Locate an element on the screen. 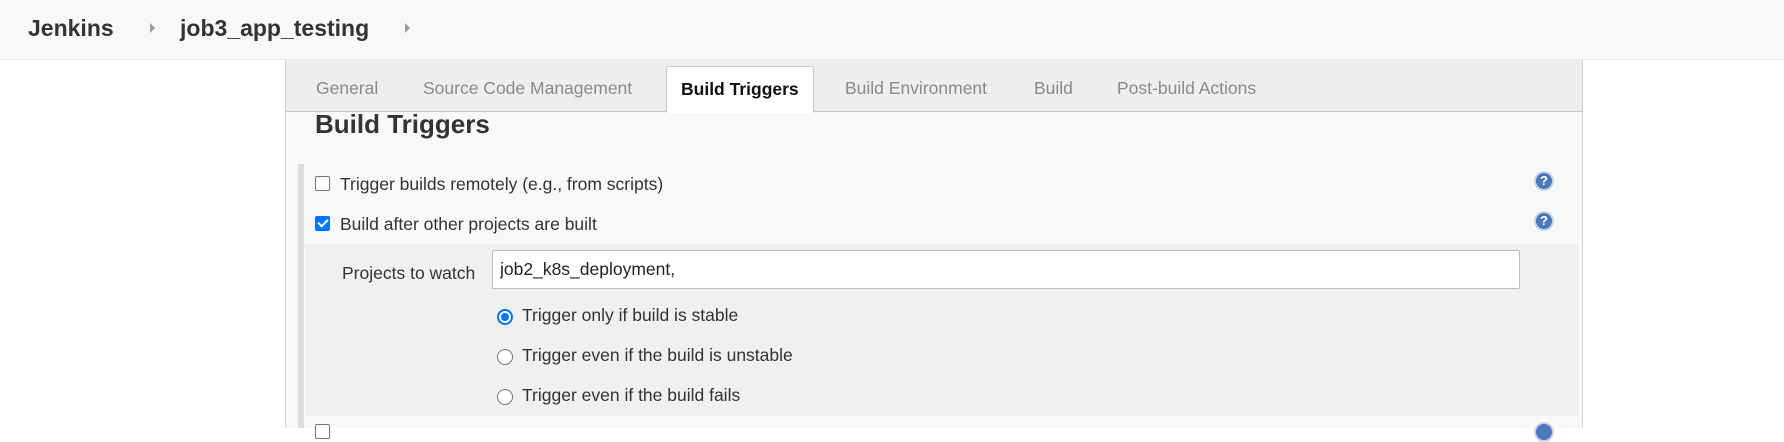 This screenshot has height=442, width=1784. trigger-fails-label: Trigger even if the build fails is located at coordinates (631, 395).